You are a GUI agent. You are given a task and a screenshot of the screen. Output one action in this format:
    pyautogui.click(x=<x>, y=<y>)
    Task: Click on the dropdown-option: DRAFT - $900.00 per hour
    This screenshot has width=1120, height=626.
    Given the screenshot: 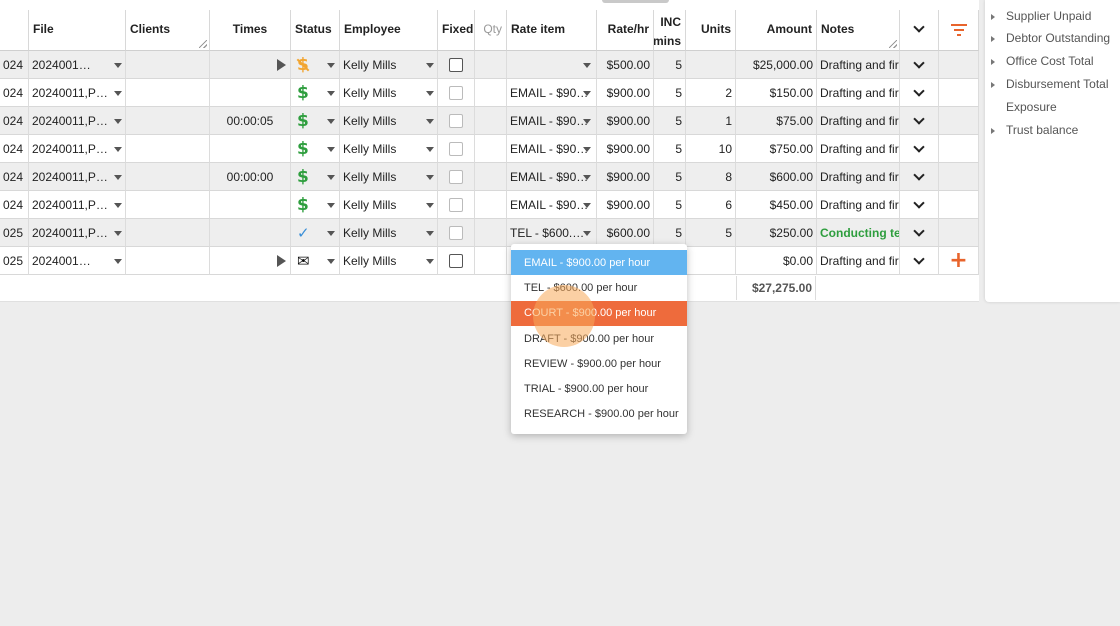 What is the action you would take?
    pyautogui.click(x=599, y=338)
    